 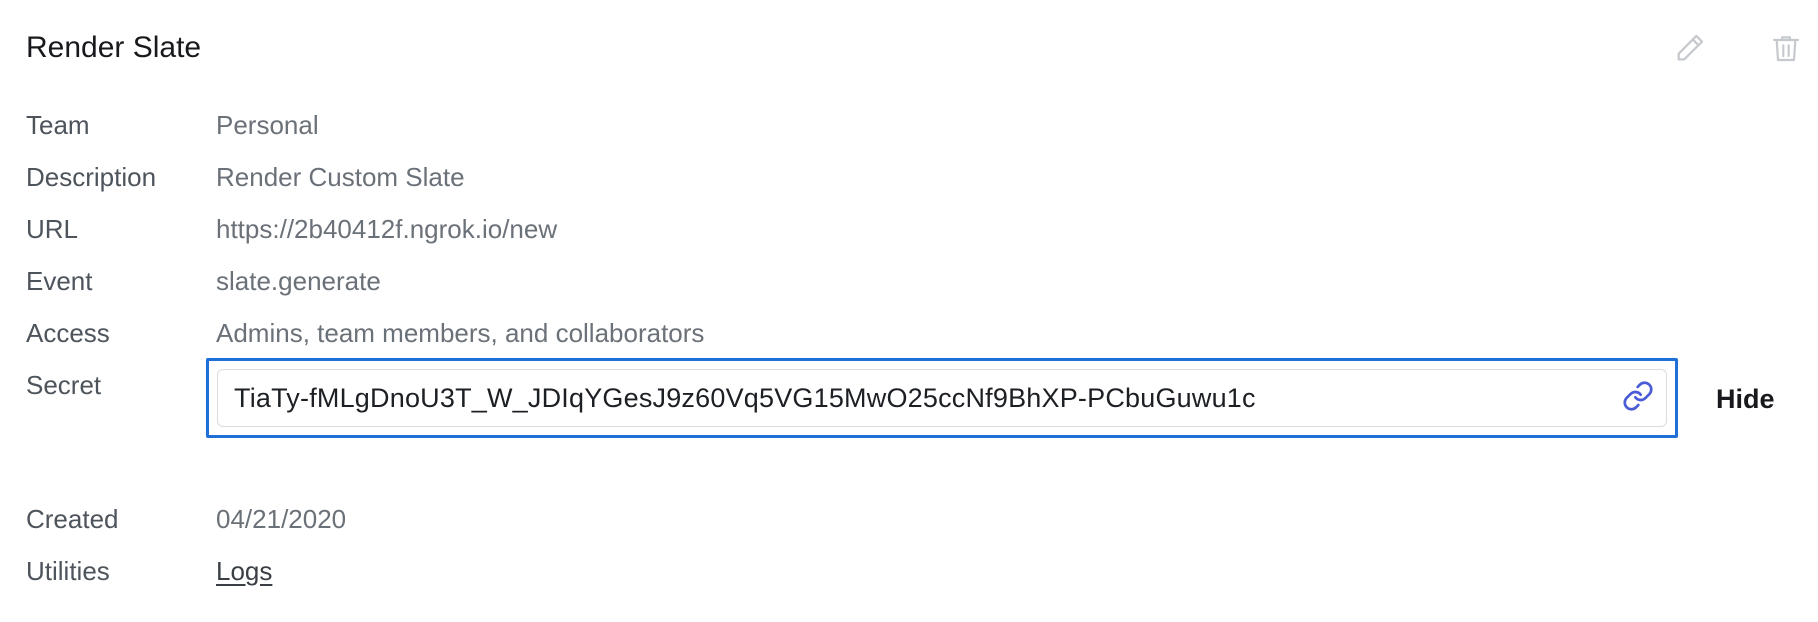 I want to click on event-row: Event slate.generate, so click(x=203, y=281).